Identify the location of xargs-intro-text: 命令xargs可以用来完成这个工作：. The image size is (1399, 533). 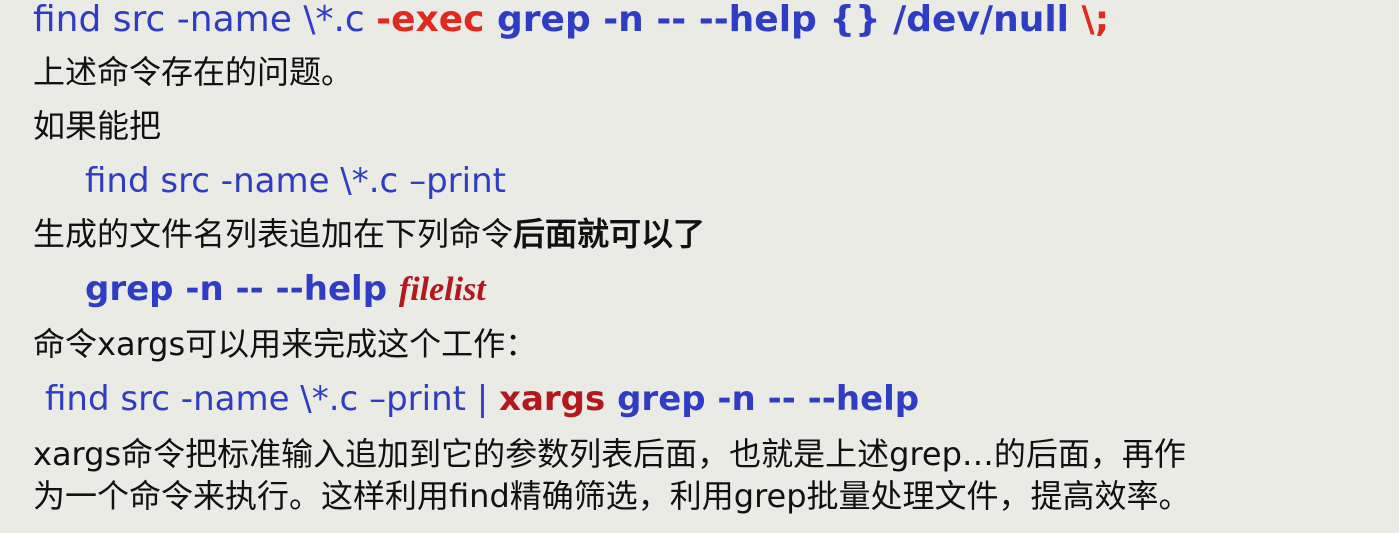
(285, 344).